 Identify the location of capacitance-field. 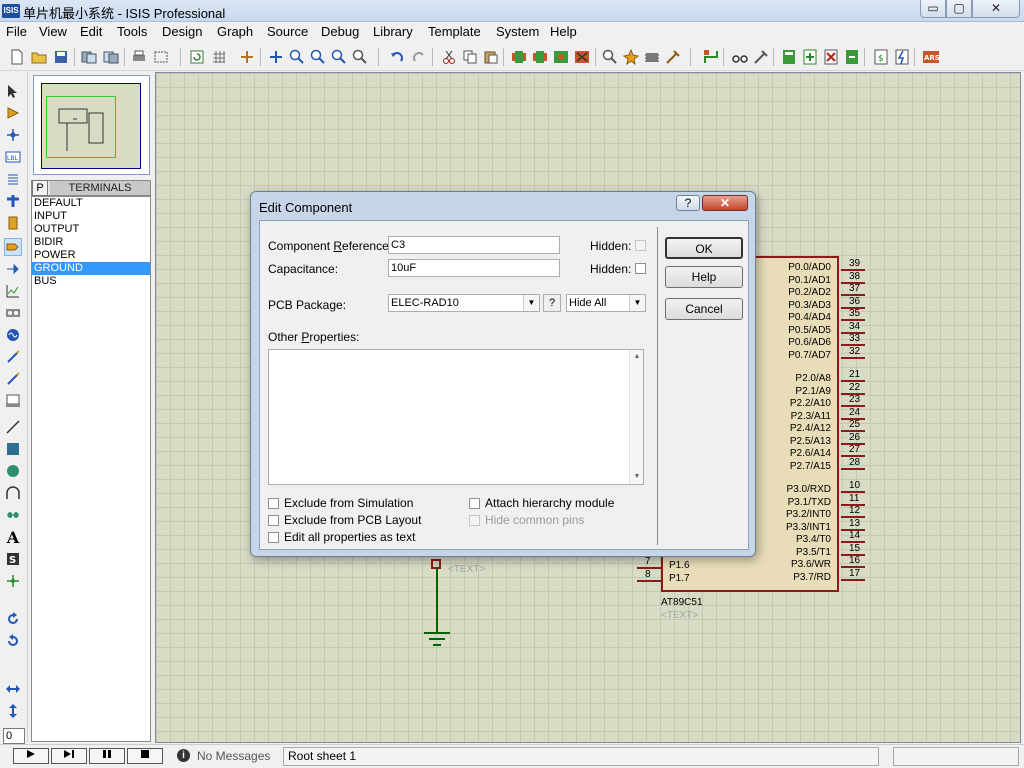
(474, 268).